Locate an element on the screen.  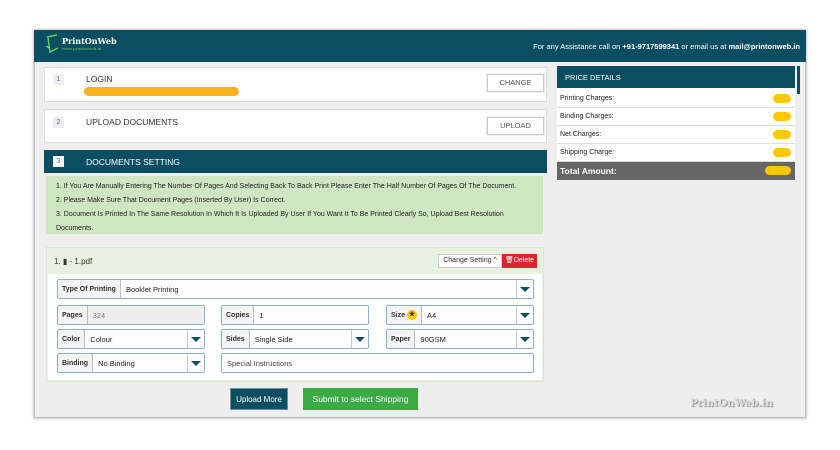
watermark: PrintOnWeb.in is located at coordinates (731, 403).